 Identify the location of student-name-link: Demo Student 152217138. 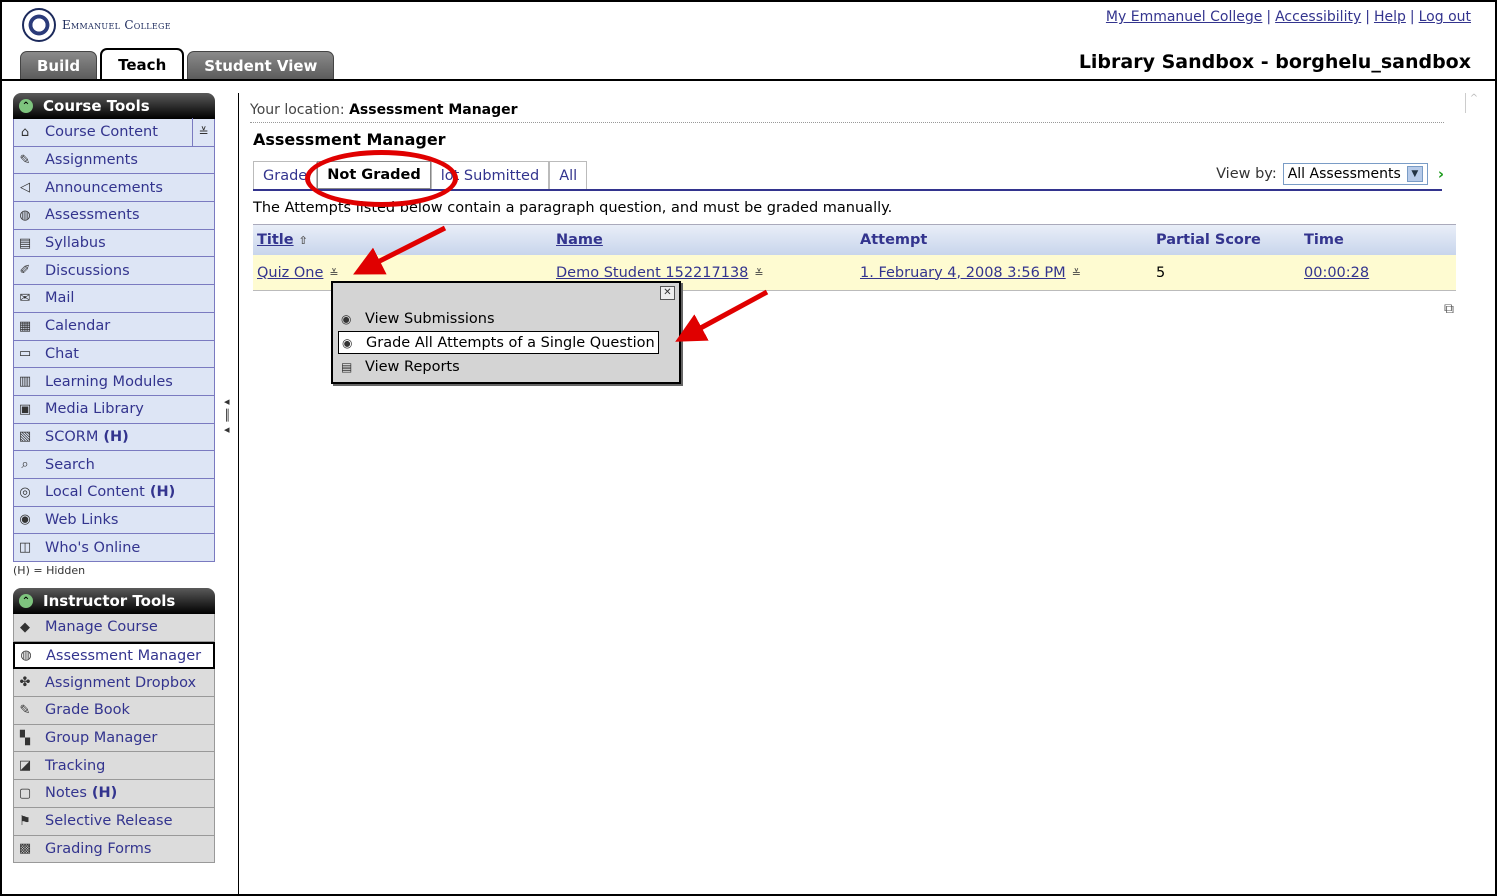
(652, 273).